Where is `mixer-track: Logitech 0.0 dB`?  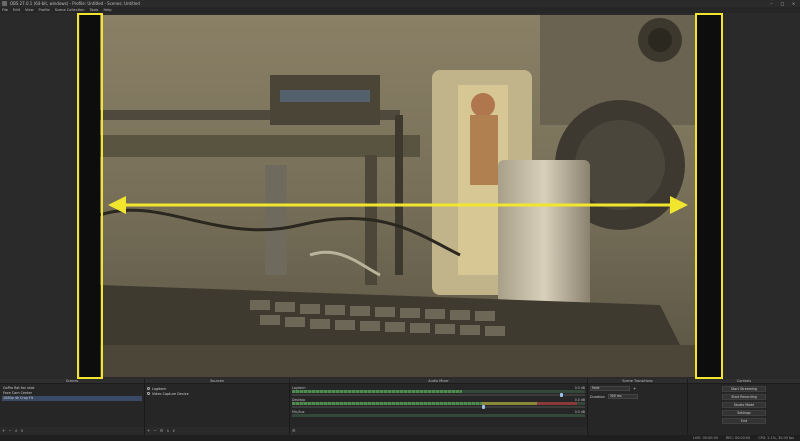
mixer-track: Logitech 0.0 dB is located at coordinates (438, 391).